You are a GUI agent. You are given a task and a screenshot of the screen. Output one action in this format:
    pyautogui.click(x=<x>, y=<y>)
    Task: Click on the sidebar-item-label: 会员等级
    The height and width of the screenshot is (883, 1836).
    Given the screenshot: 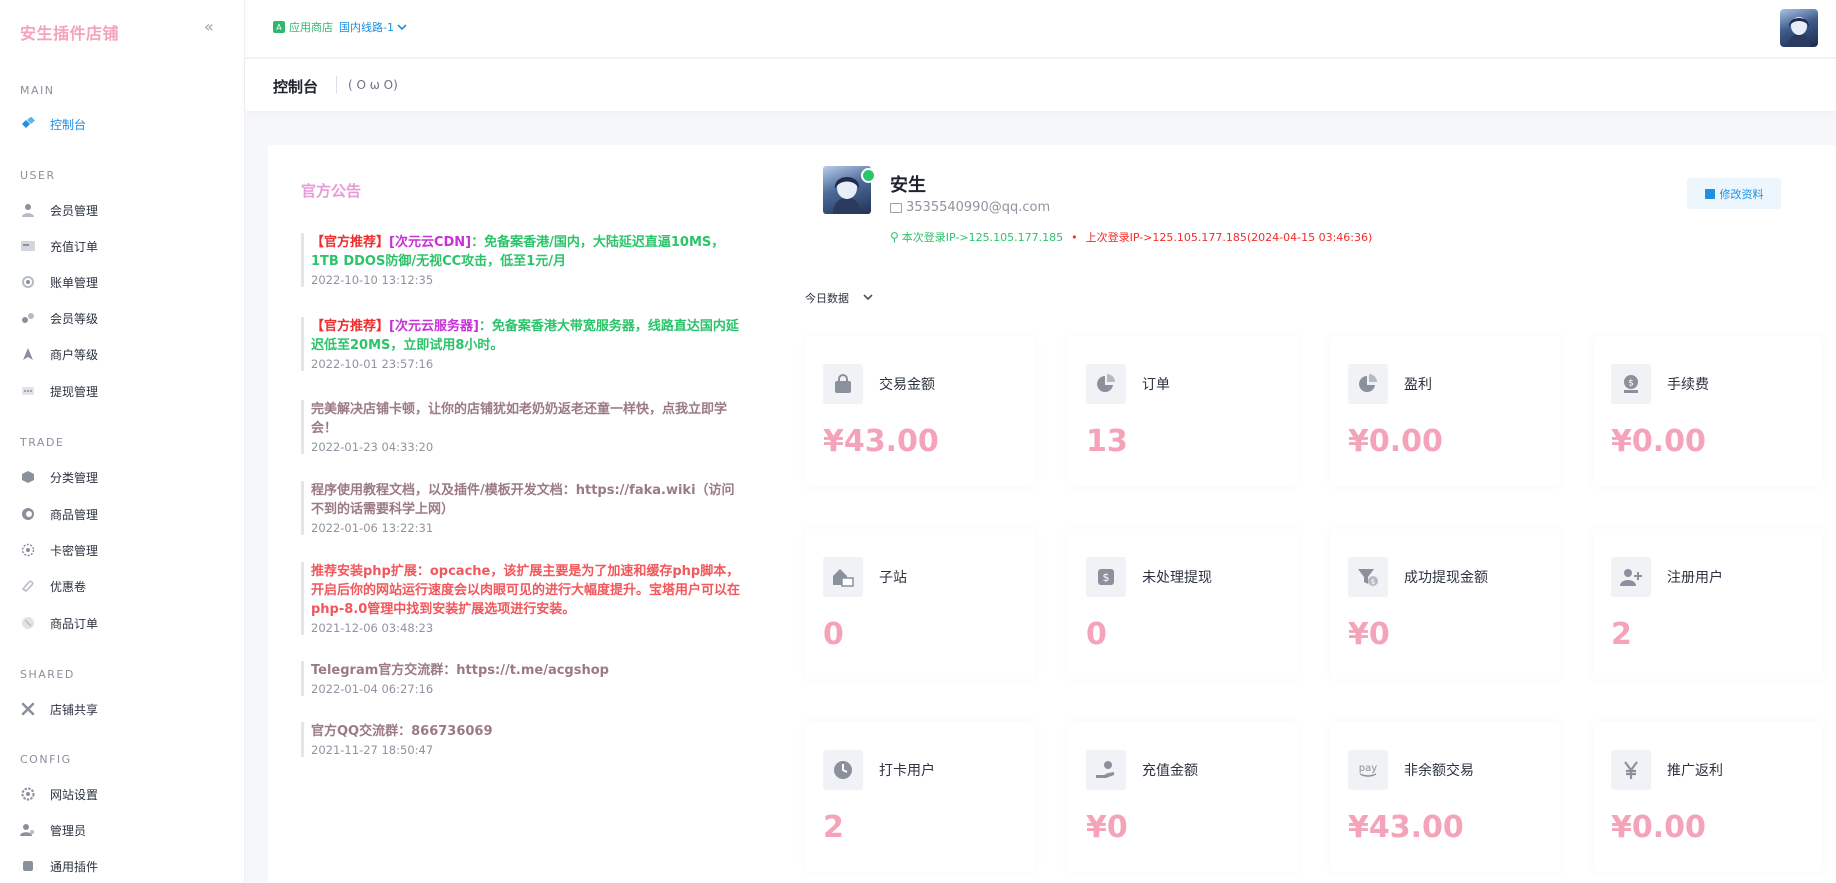 What is the action you would take?
    pyautogui.click(x=74, y=318)
    